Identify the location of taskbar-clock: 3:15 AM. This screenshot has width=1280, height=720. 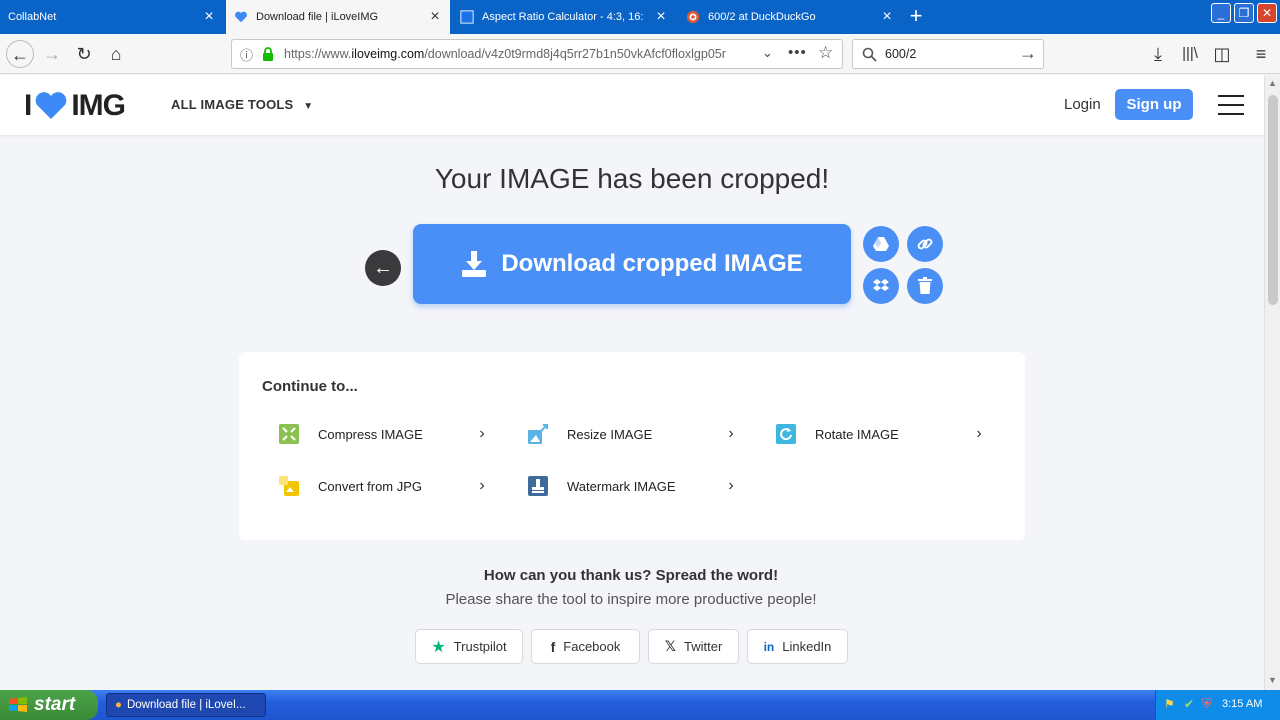
(1242, 704).